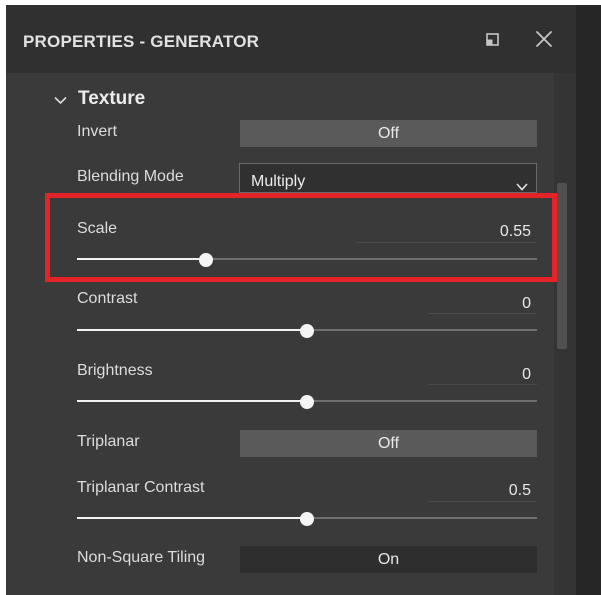 The image size is (601, 595). Describe the element at coordinates (422, 330) in the screenshot. I see `contrast-slider-rest` at that location.